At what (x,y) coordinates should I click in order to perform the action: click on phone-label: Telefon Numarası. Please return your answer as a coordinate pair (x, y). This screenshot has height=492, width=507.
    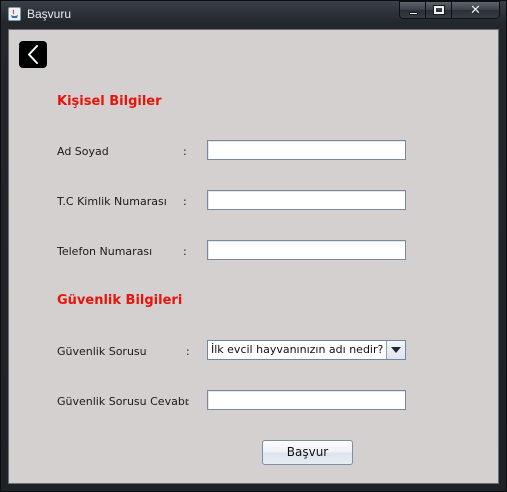
    Looking at the image, I should click on (105, 251).